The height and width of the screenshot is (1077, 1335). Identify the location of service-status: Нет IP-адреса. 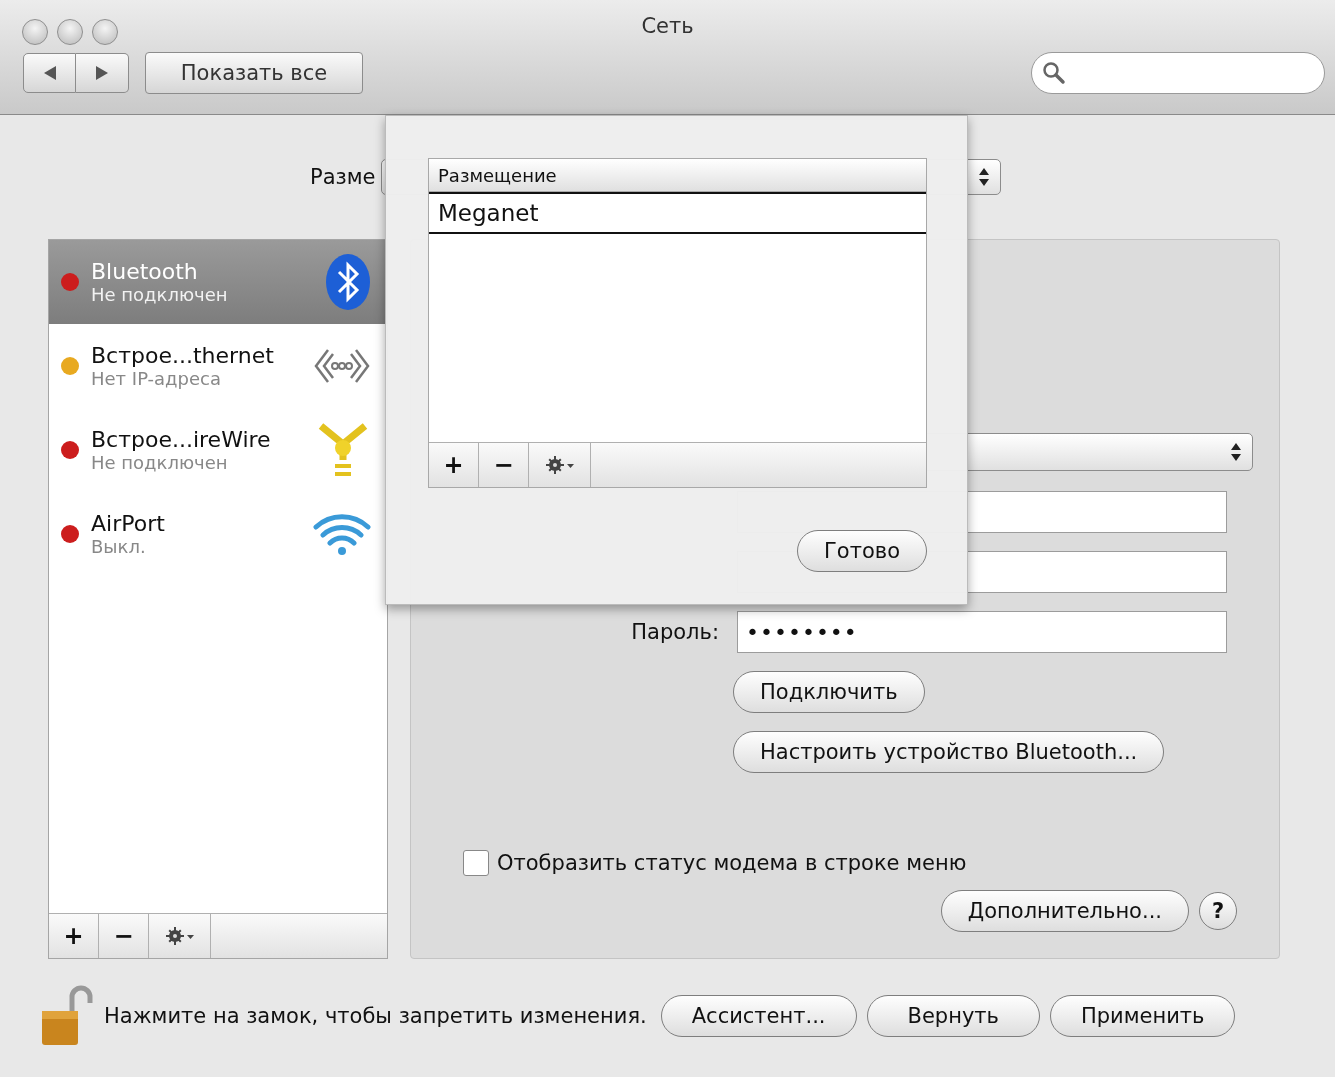
(156, 378).